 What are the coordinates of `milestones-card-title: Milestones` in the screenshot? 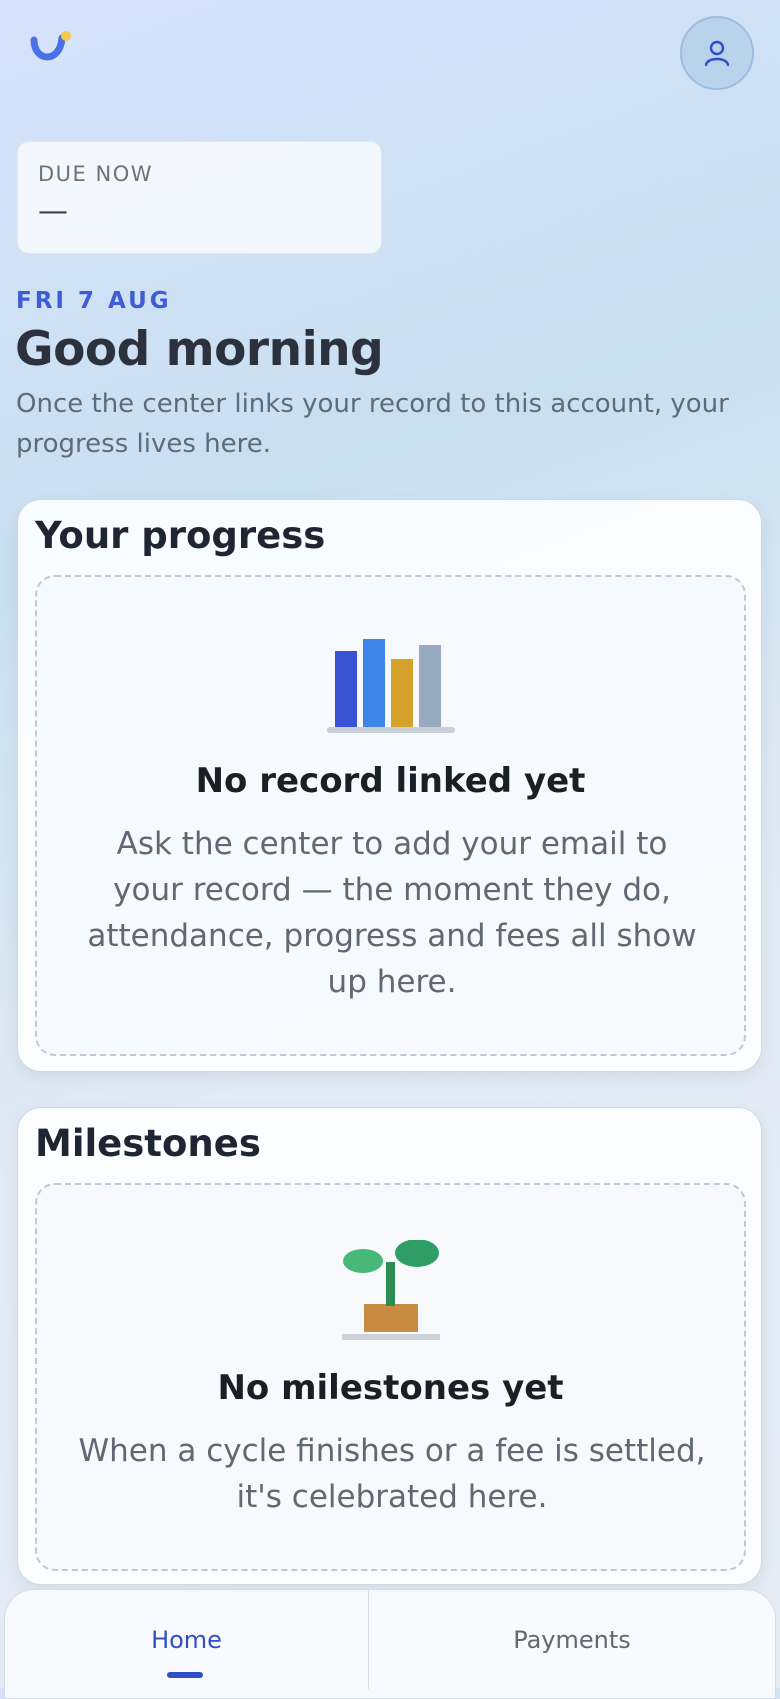 It's located at (148, 1143).